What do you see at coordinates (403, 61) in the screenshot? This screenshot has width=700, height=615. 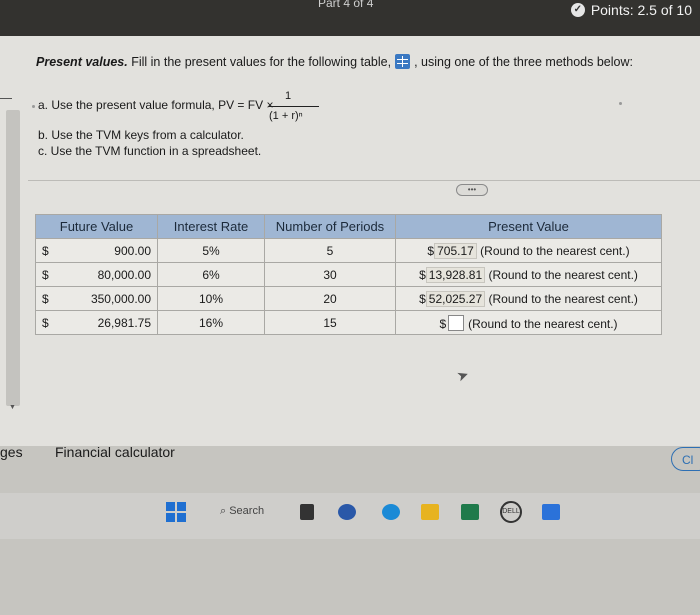 I see `table-icon` at bounding box center [403, 61].